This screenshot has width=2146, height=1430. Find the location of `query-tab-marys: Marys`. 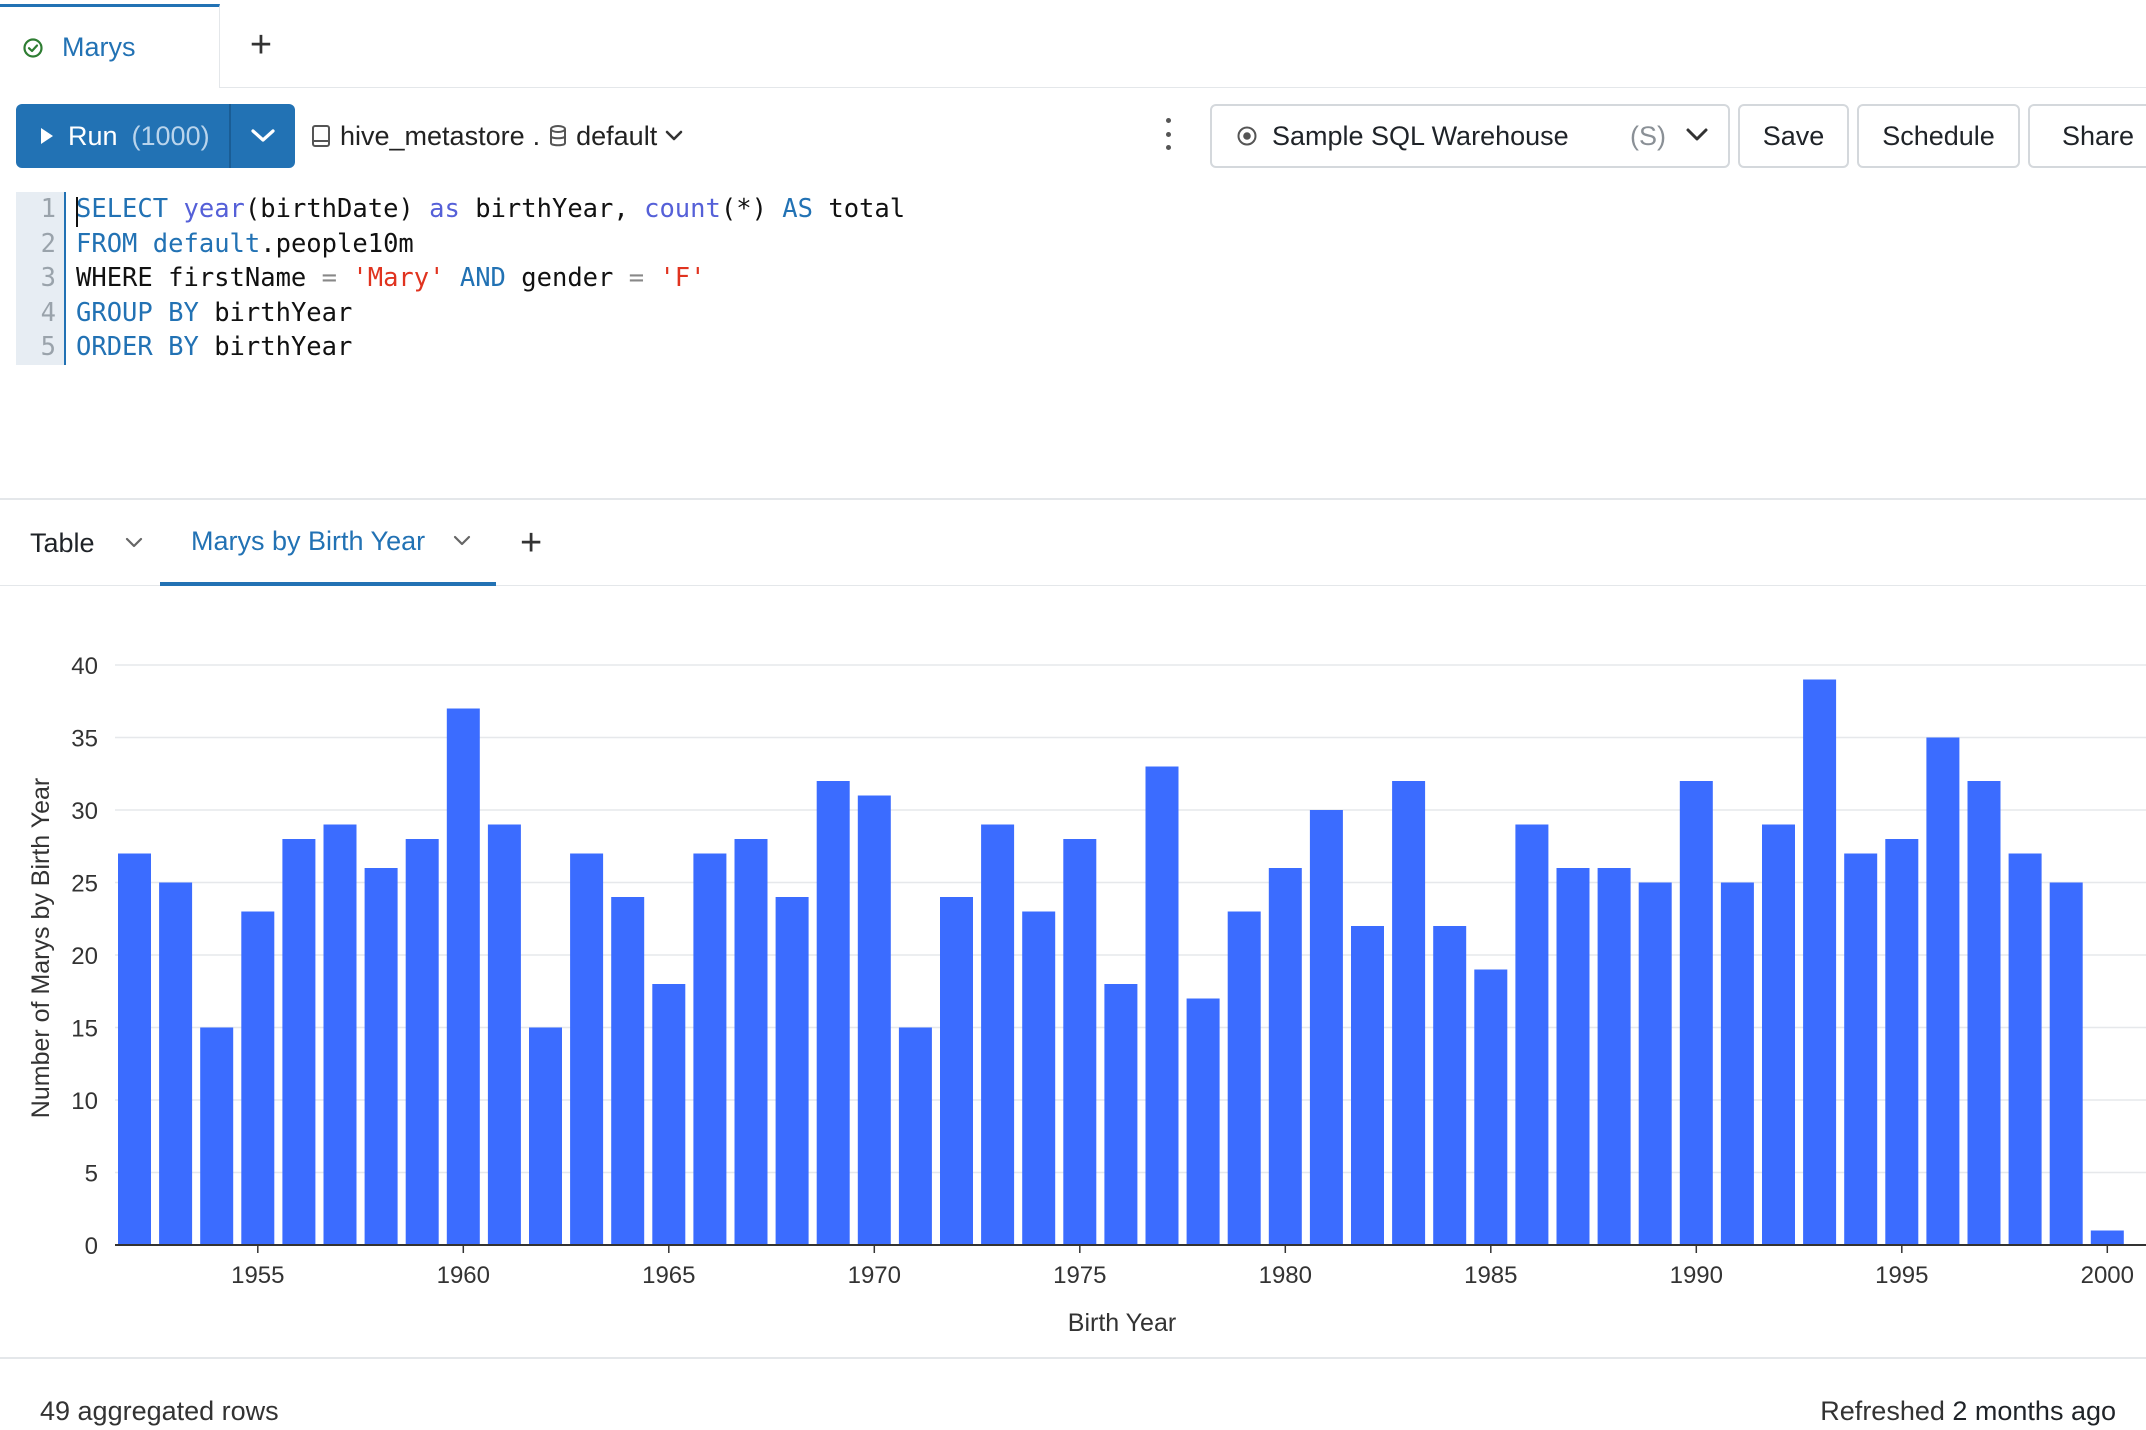

query-tab-marys: Marys is located at coordinates (110, 46).